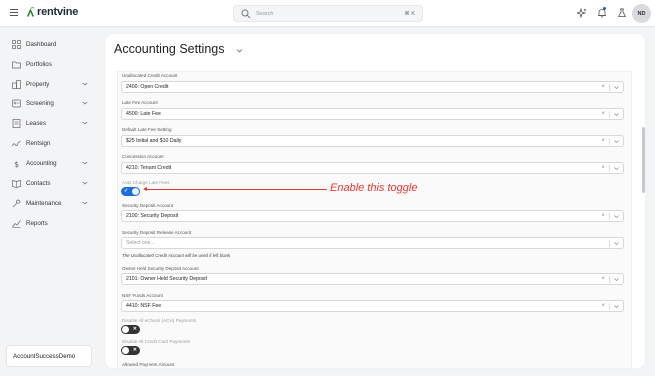  I want to click on sidebar-item-label: Maintenance, so click(44, 203).